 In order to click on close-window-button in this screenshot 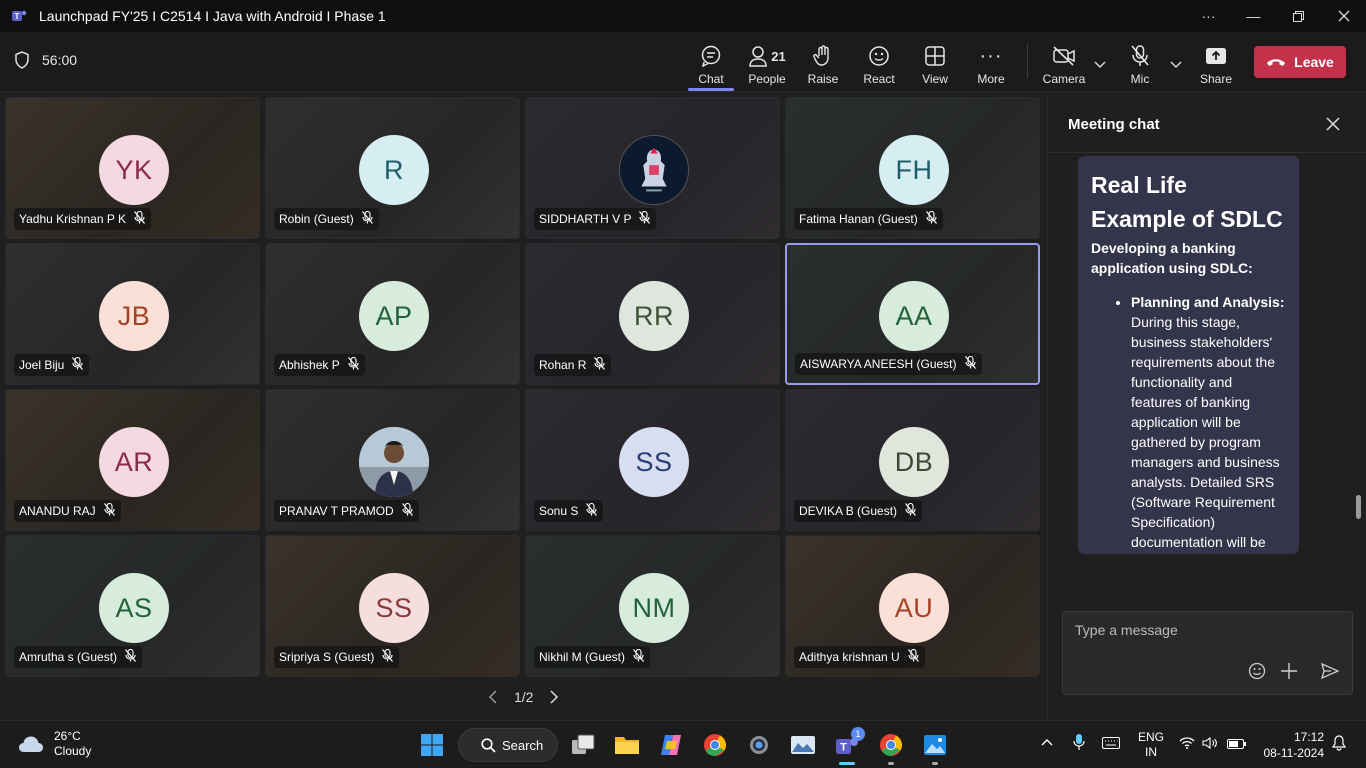, I will do `click(1343, 16)`.